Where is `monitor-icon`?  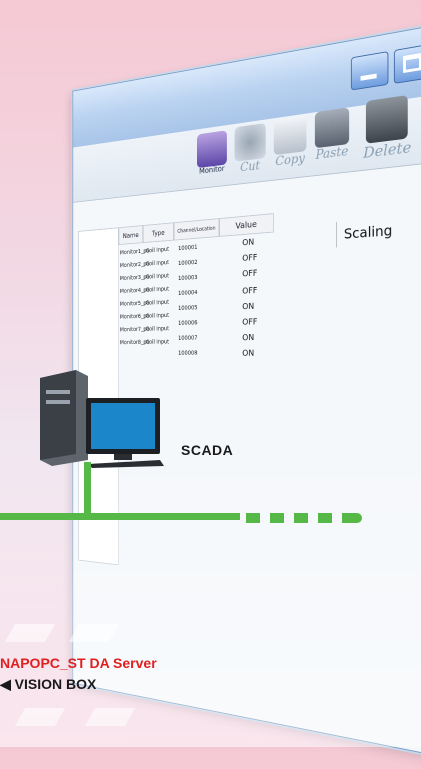 monitor-icon is located at coordinates (211, 149).